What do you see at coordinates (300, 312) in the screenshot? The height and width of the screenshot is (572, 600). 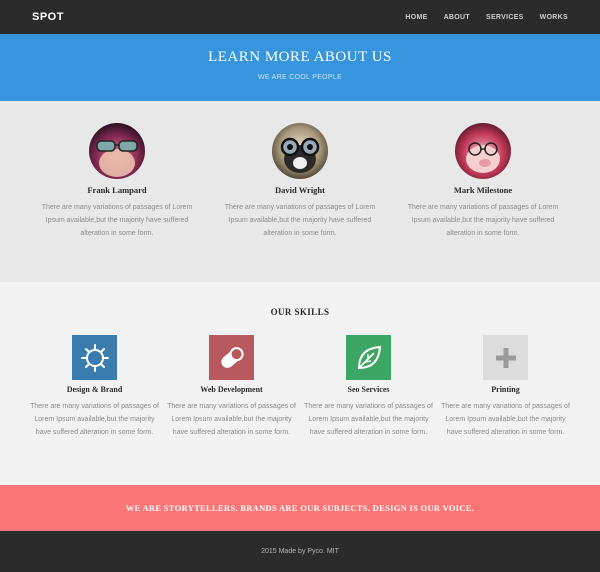 I see `skills-title: OUR SKILLS` at bounding box center [300, 312].